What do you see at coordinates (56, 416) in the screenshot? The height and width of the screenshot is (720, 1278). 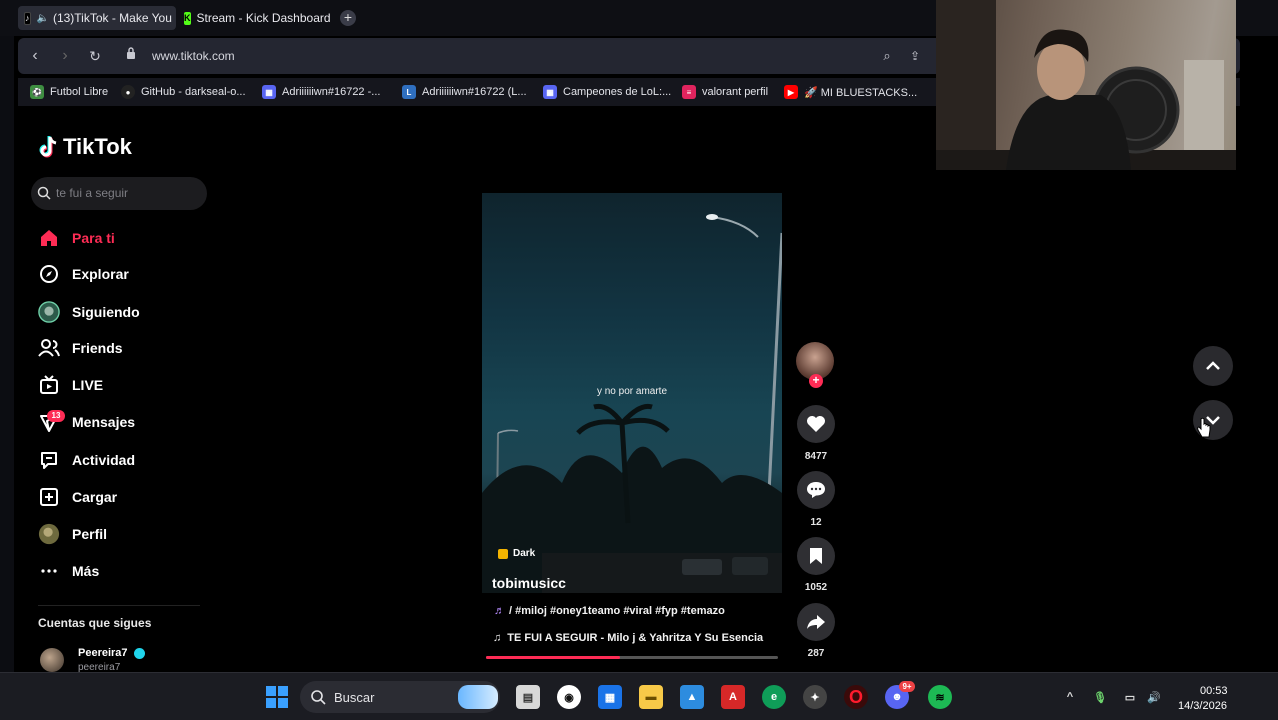 I see `messages-badge: 13` at bounding box center [56, 416].